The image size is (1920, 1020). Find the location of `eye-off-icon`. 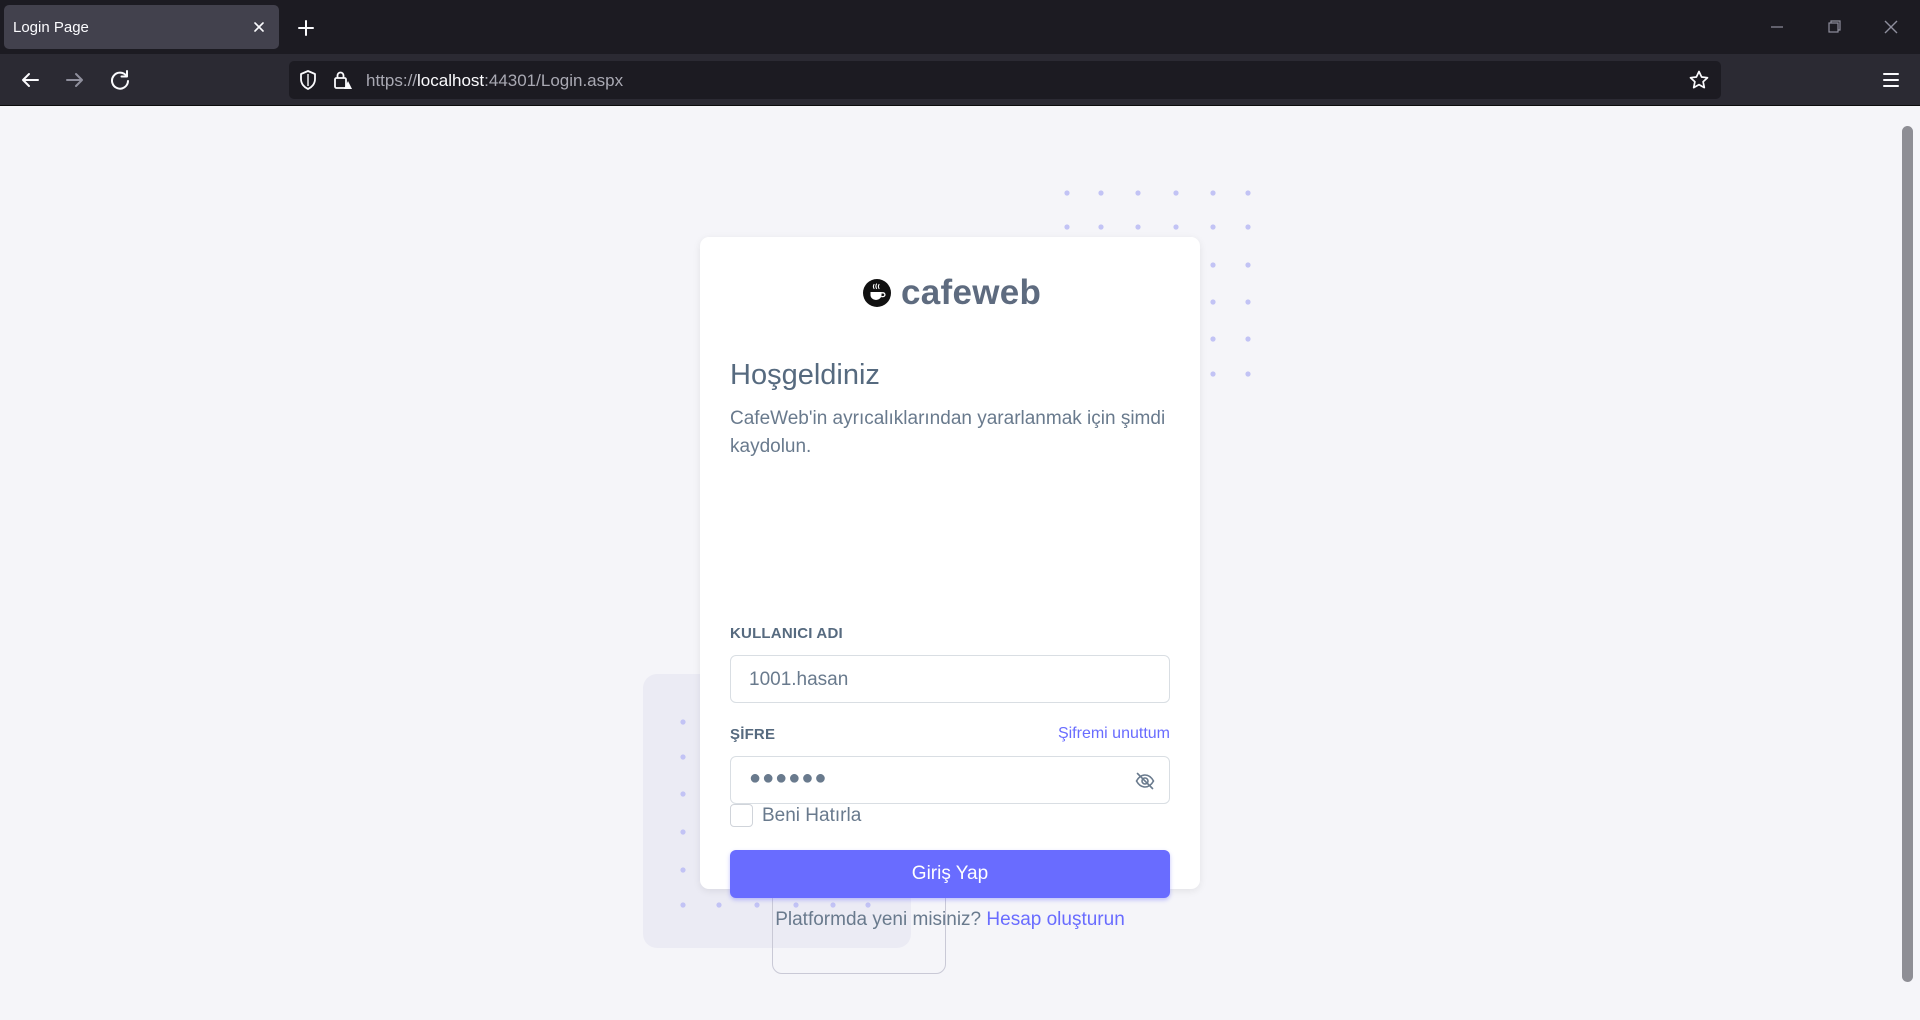

eye-off-icon is located at coordinates (1145, 781).